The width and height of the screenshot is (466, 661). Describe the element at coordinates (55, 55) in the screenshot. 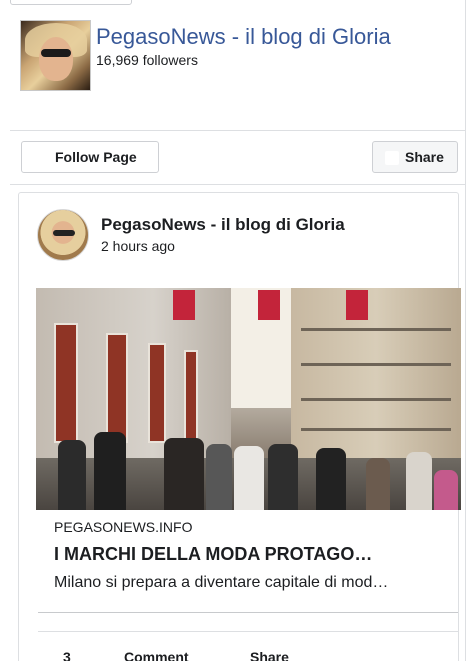

I see `page-avatar` at that location.